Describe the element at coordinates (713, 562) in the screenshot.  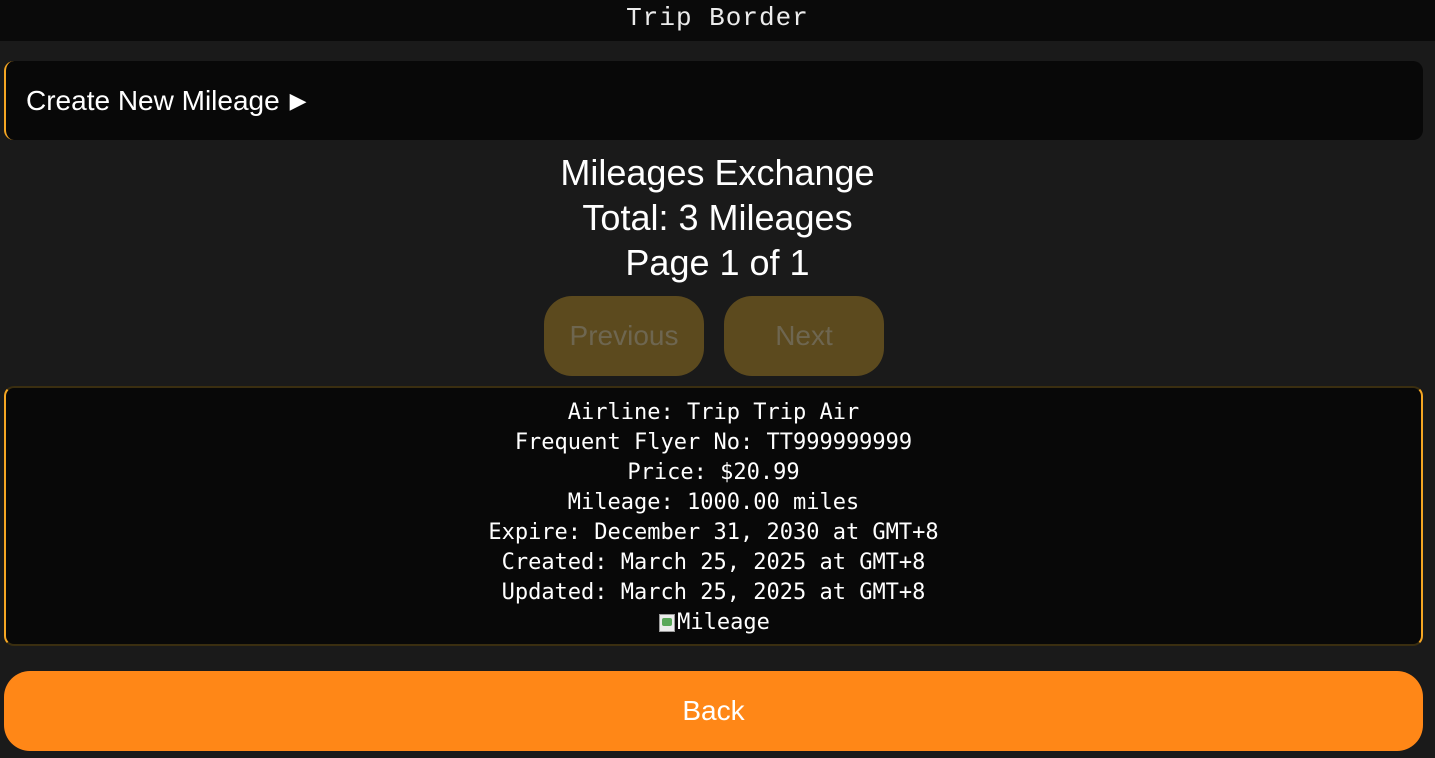
I see `created-text: Created: March 25, 2025 at GMT+8` at that location.